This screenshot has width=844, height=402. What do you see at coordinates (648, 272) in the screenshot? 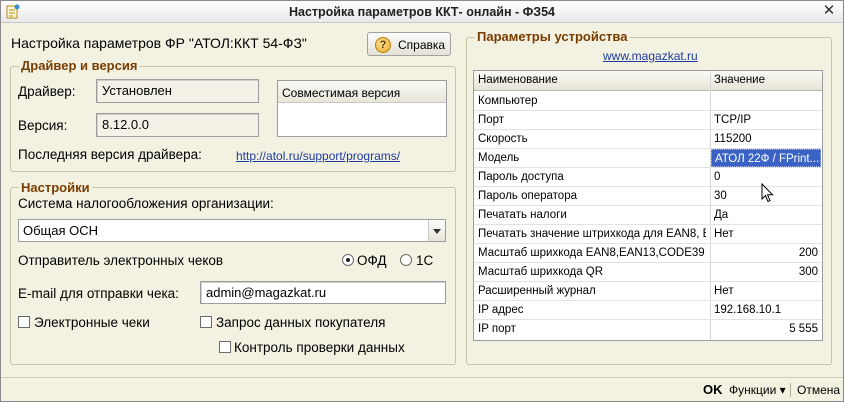
I see `table-row: Масштаб шрихкода QR 300` at bounding box center [648, 272].